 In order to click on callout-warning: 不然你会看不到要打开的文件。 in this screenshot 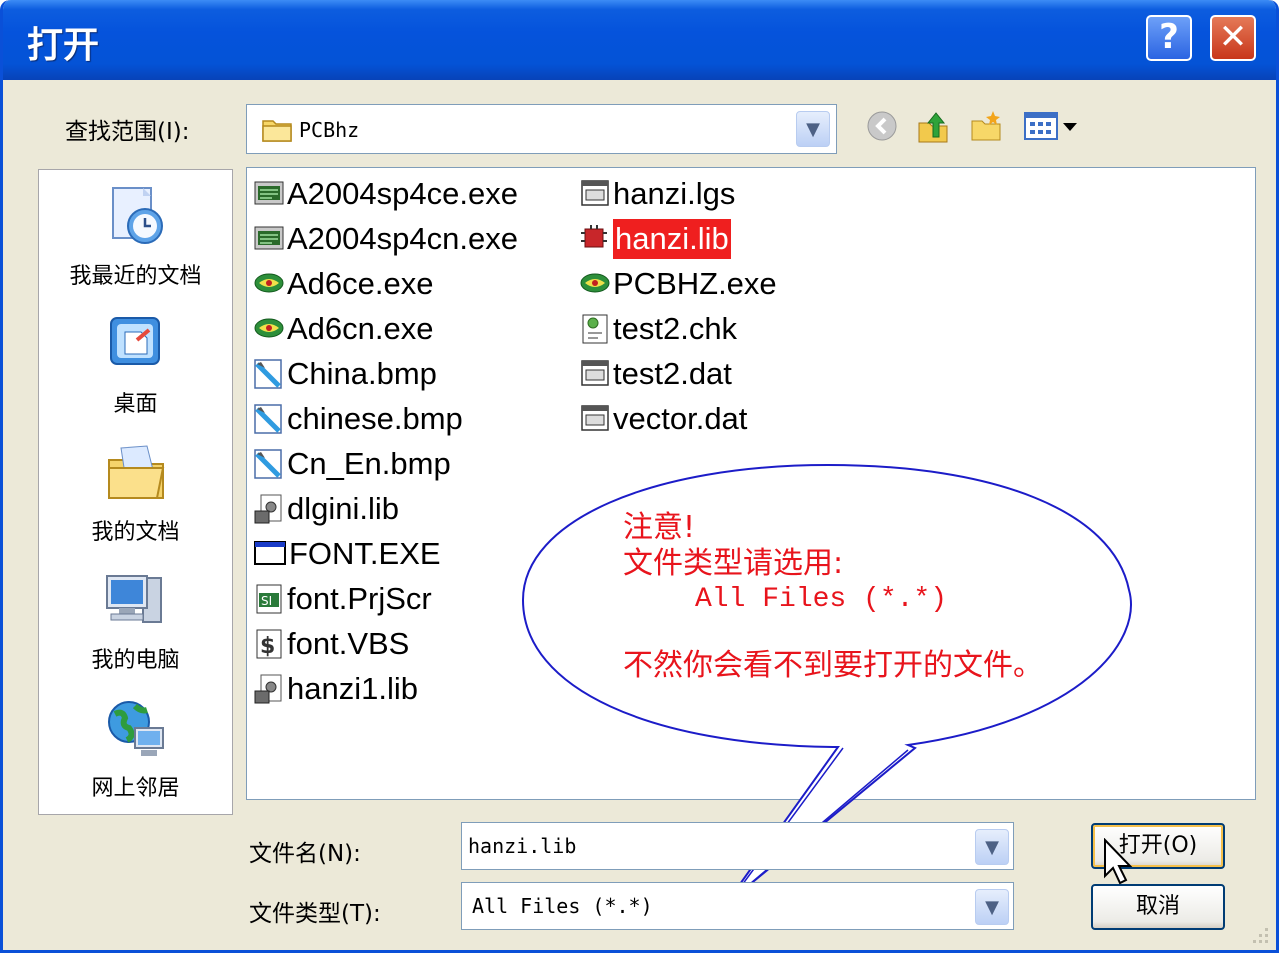, I will do `click(833, 665)`.